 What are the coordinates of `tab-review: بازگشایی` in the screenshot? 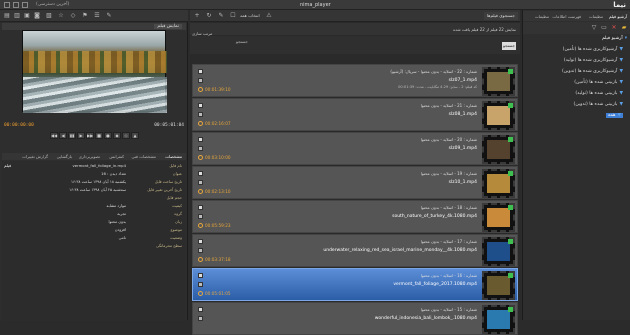 It's located at (64, 156).